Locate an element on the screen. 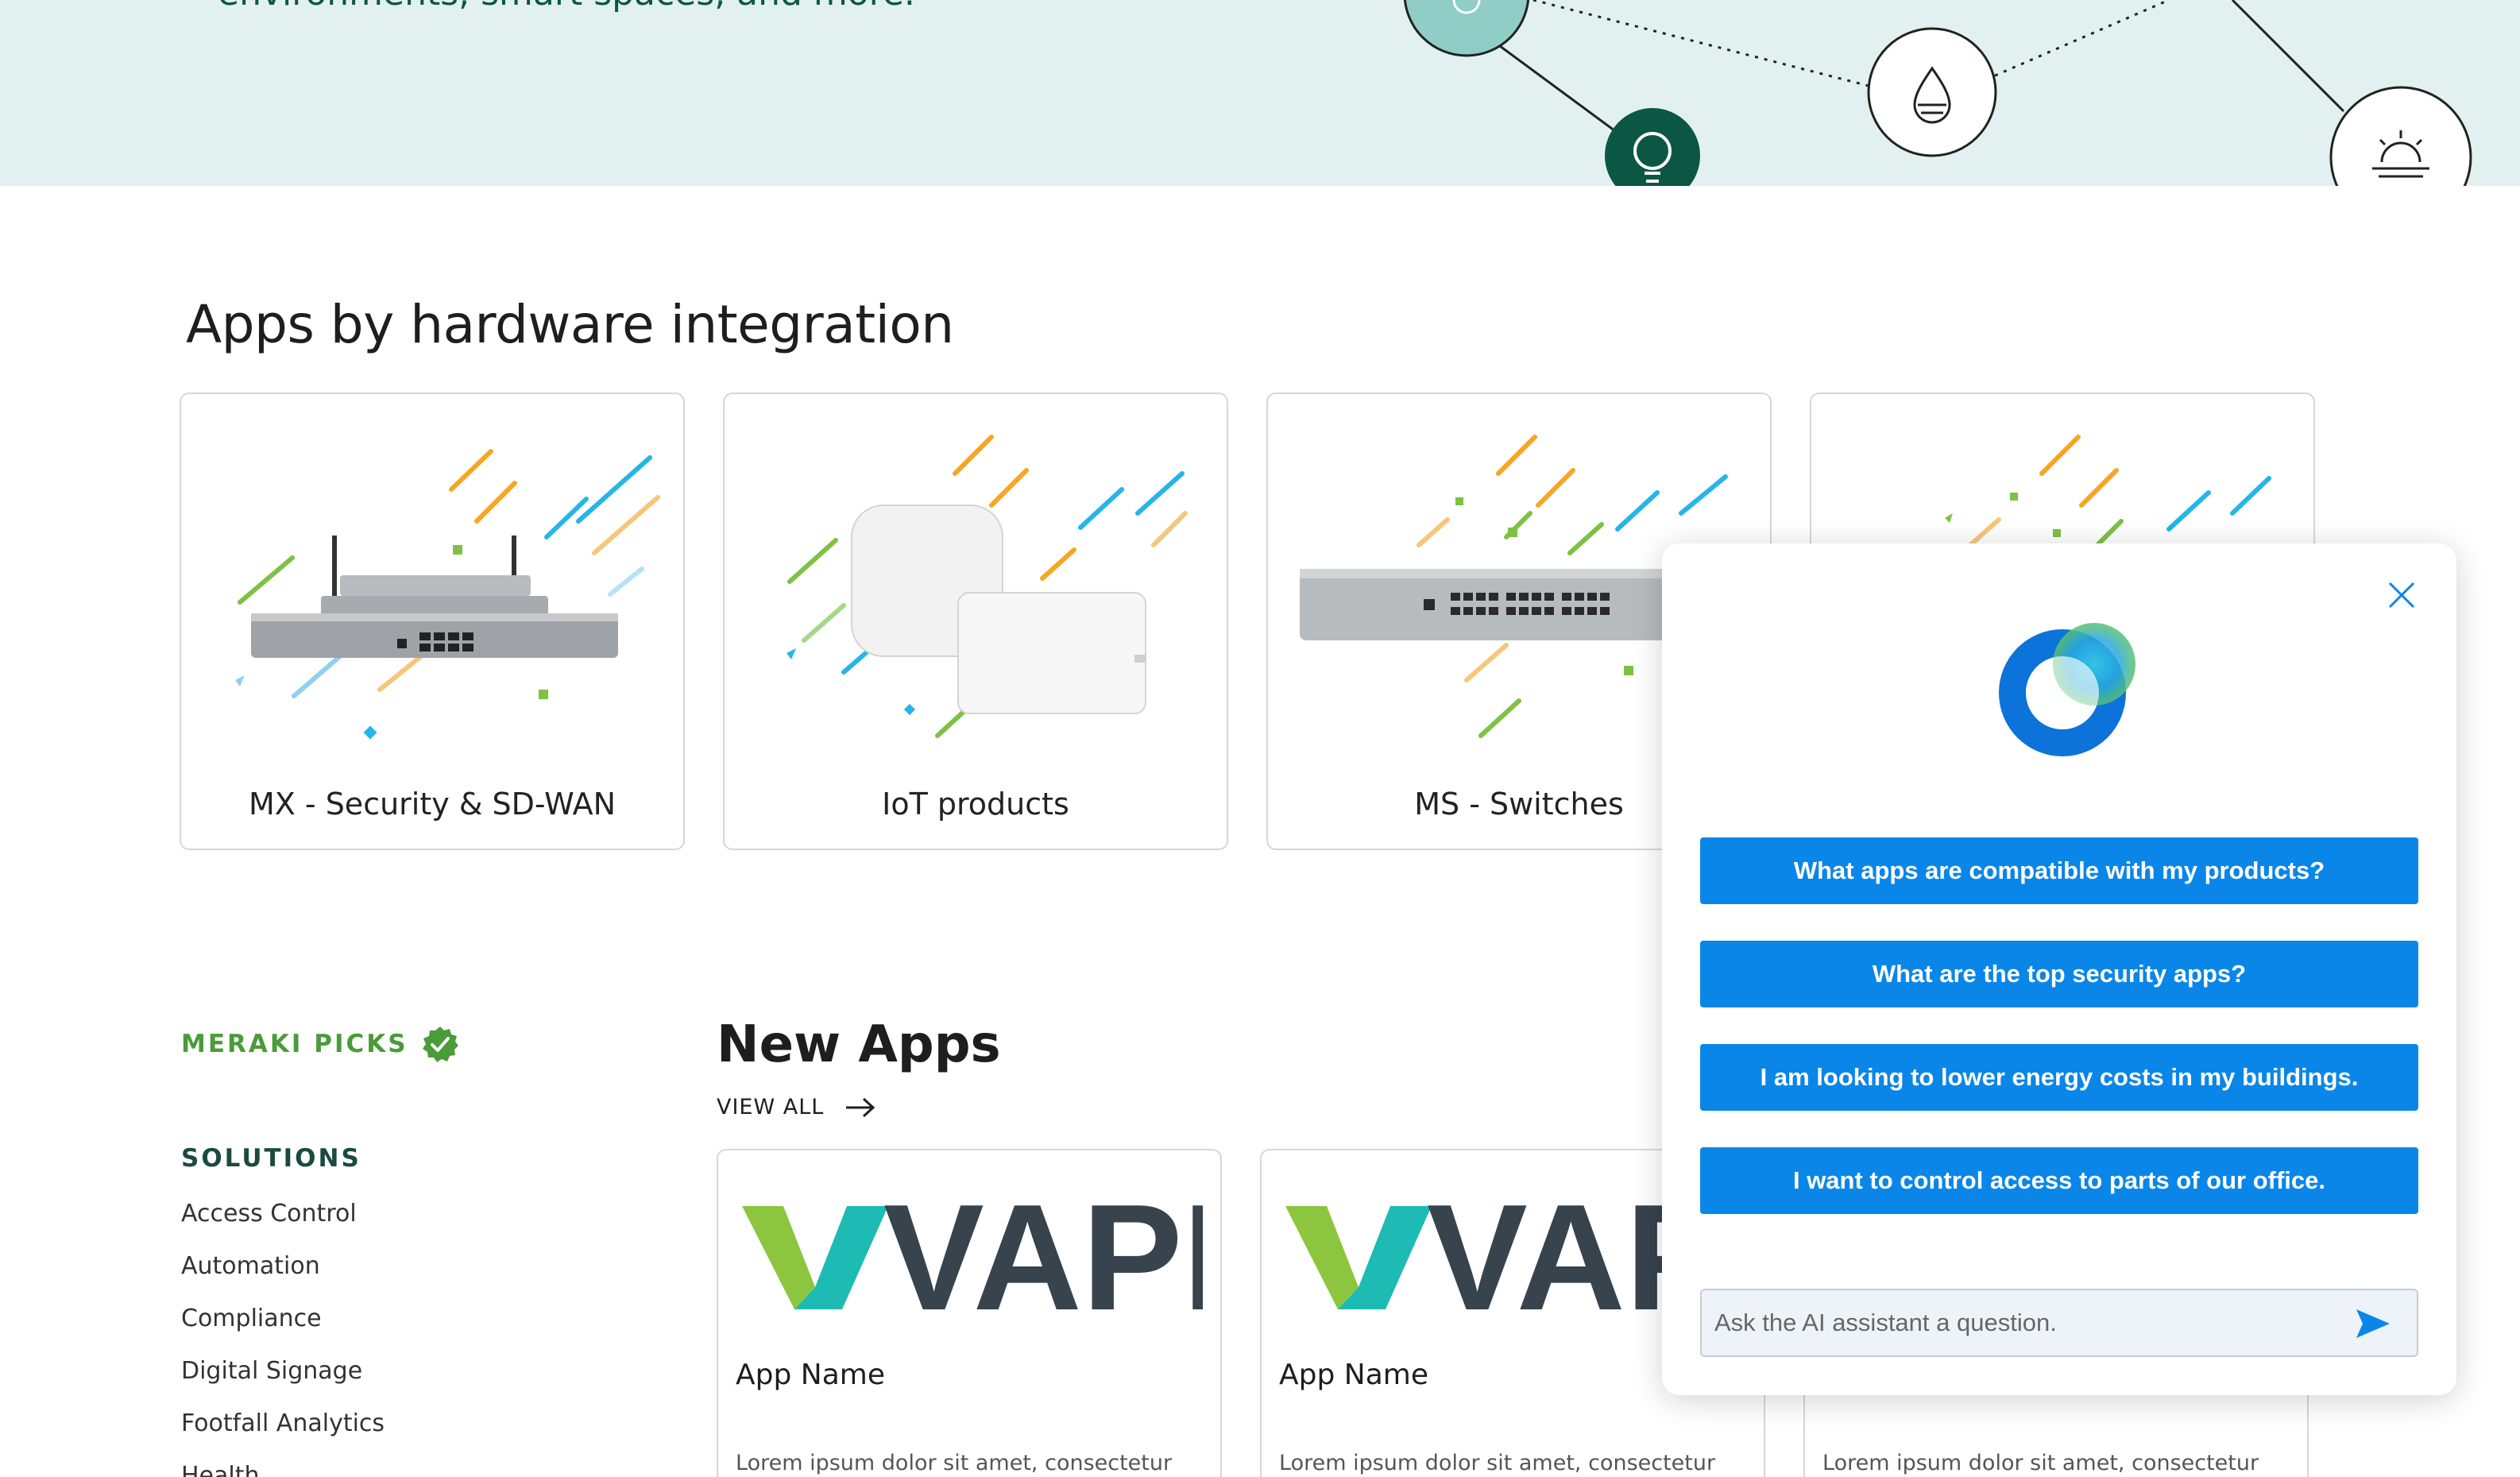 Image resolution: width=2520 pixels, height=1477 pixels. hardware-card-label: MX - Security & SD-WAN is located at coordinates (432, 805).